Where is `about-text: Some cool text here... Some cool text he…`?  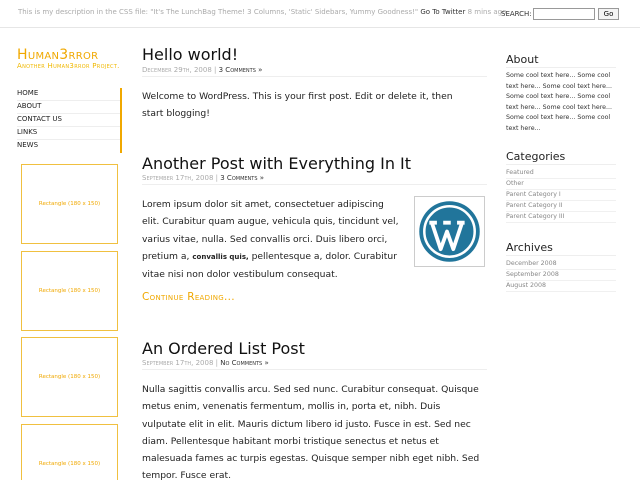 about-text: Some cool text here... Some cool text he… is located at coordinates (559, 102).